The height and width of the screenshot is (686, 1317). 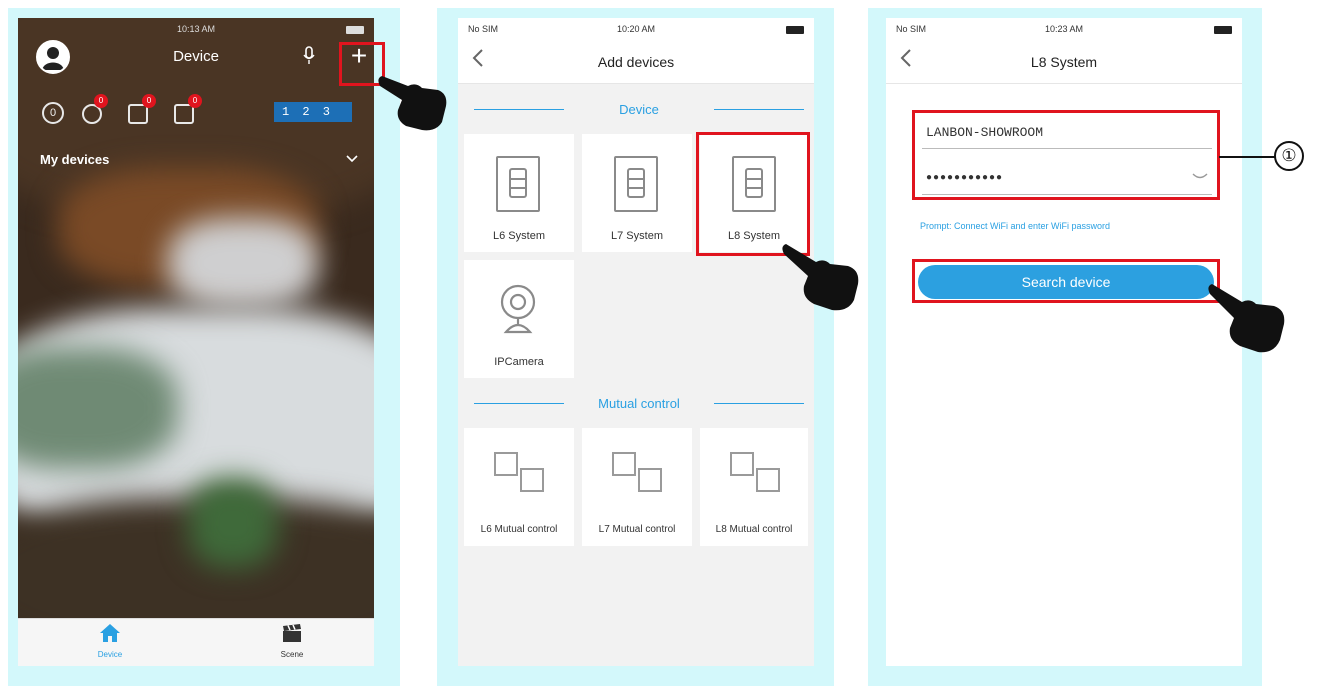 What do you see at coordinates (53, 113) in the screenshot?
I see `power-icon: 0` at bounding box center [53, 113].